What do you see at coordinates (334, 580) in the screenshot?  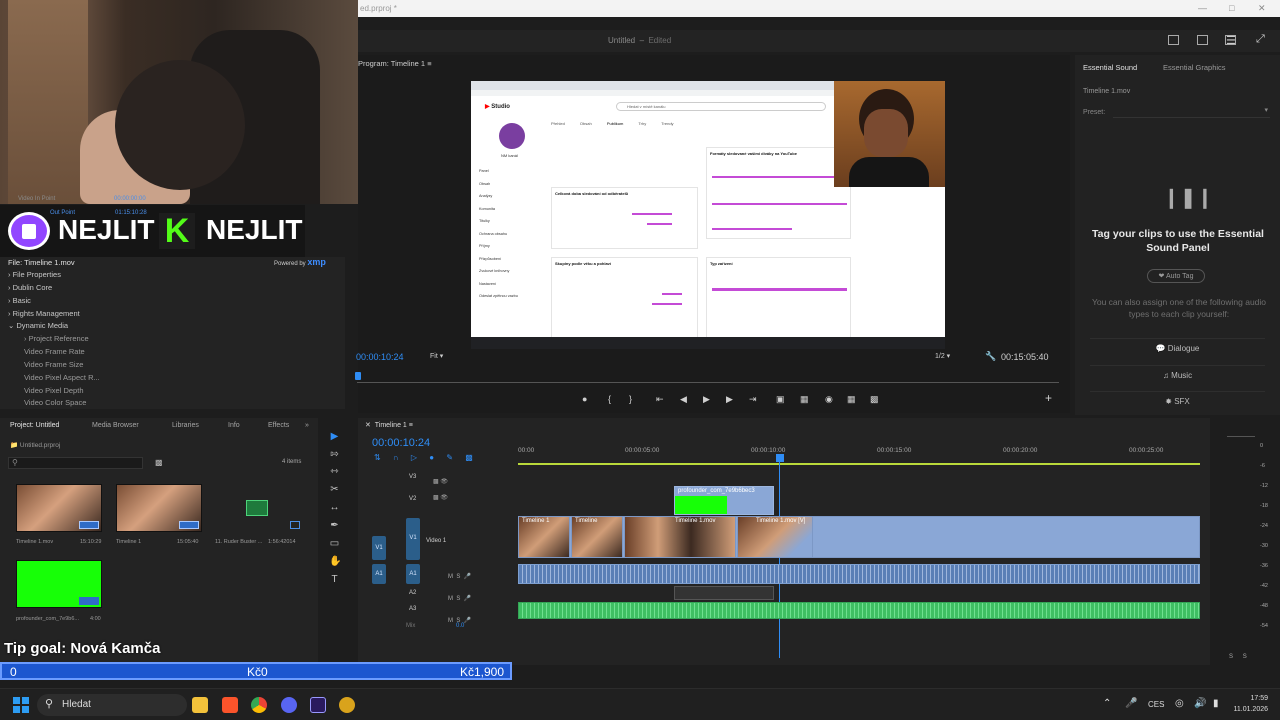 I see `type-tool-icon: T` at bounding box center [334, 580].